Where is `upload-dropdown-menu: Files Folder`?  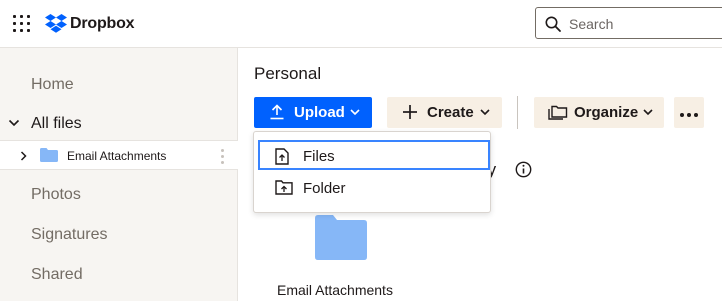 upload-dropdown-menu: Files Folder is located at coordinates (372, 172).